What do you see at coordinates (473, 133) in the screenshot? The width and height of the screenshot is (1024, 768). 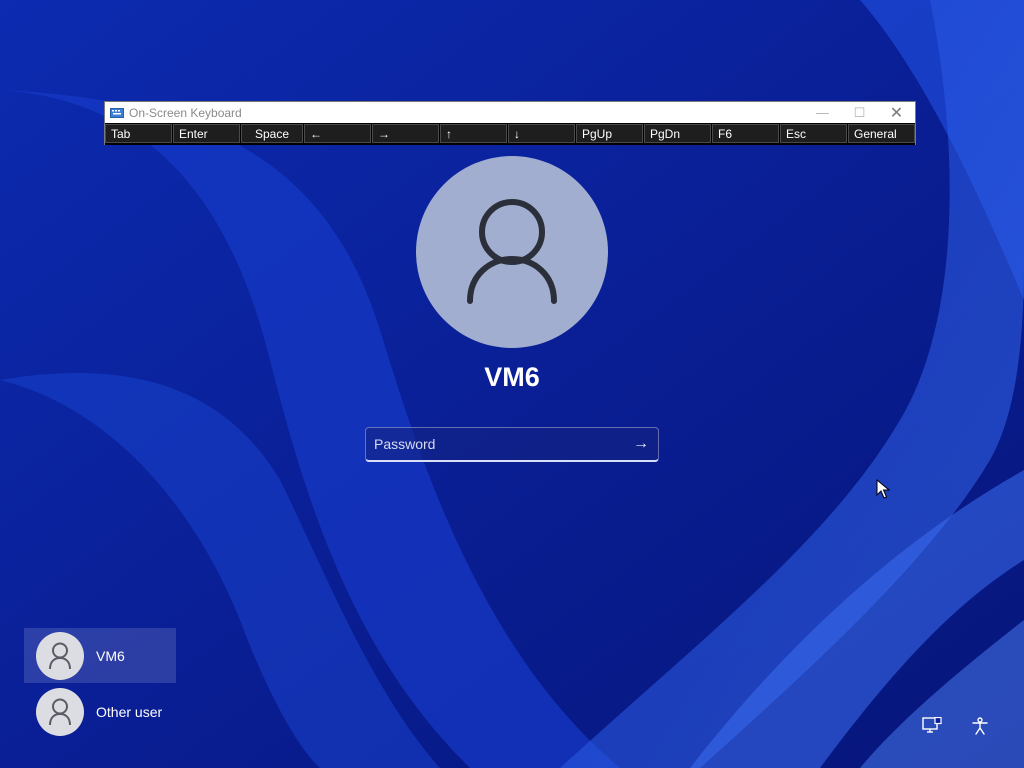 I see `osk-key-up: ↑` at bounding box center [473, 133].